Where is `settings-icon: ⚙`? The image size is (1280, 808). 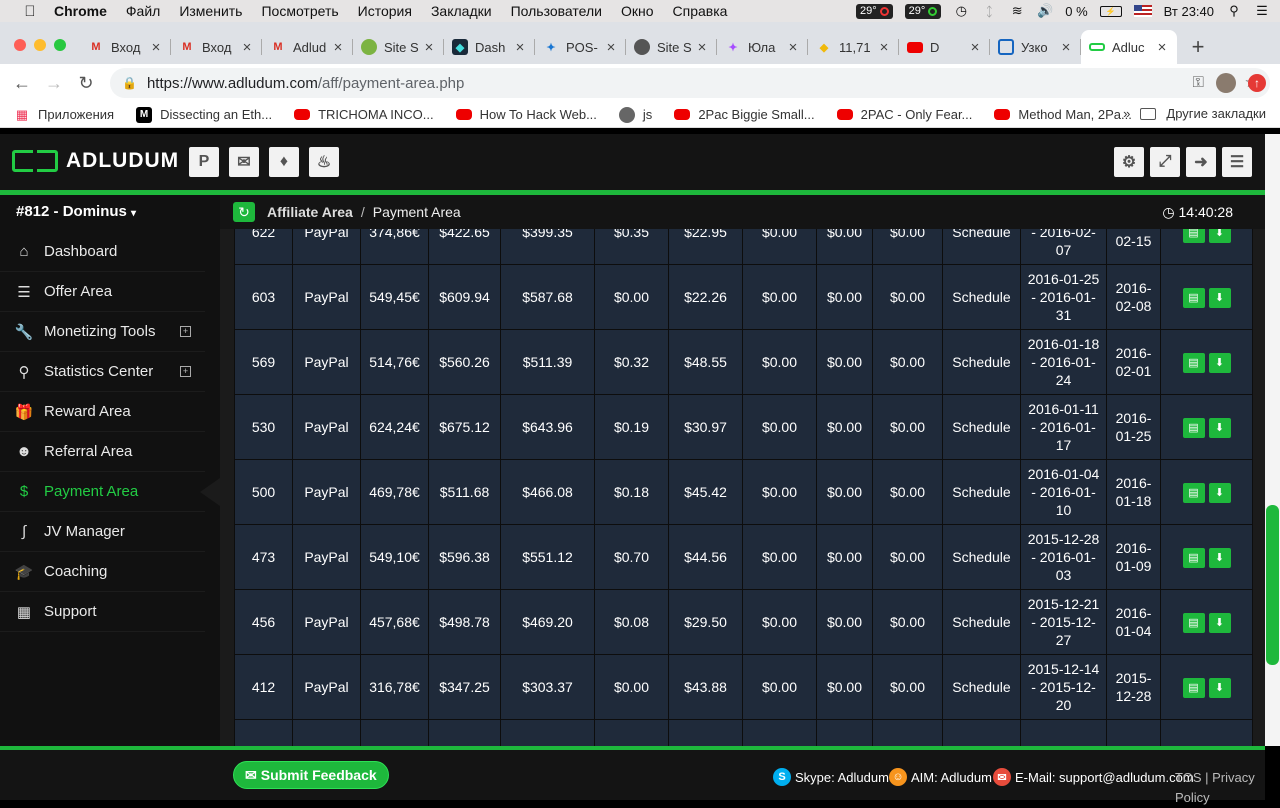
settings-icon: ⚙ is located at coordinates (1129, 162).